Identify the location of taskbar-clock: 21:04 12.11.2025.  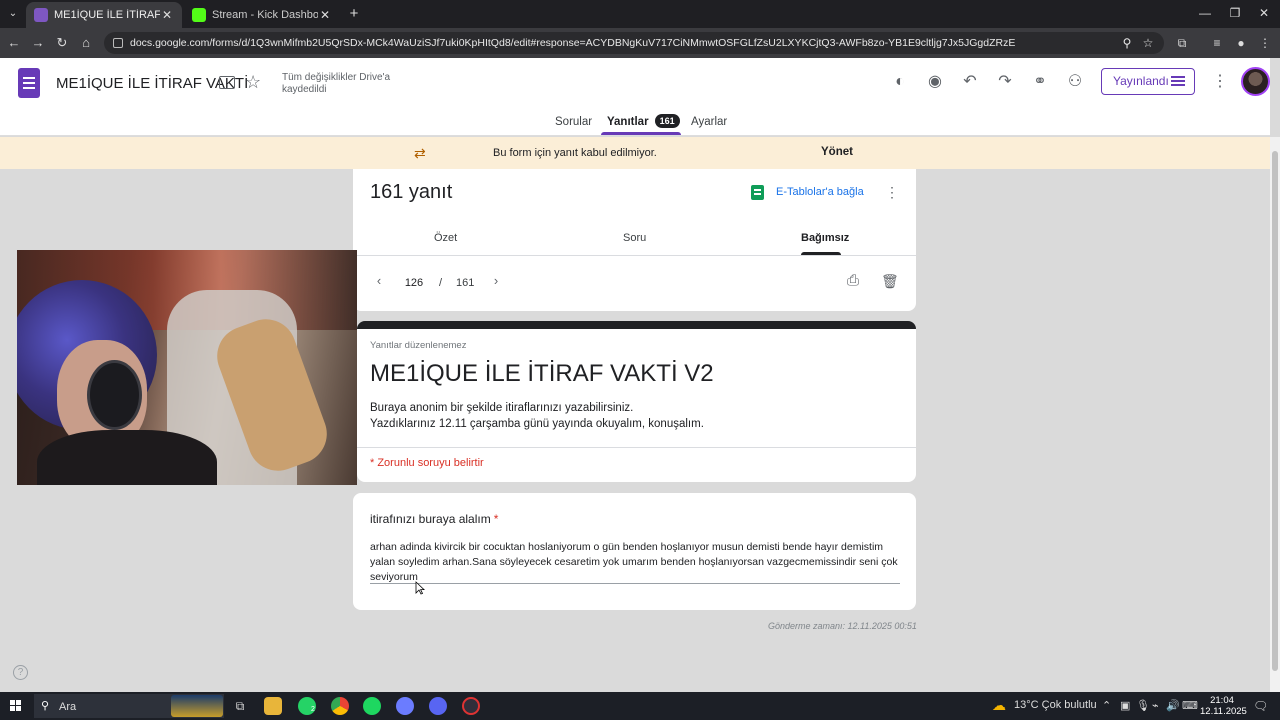
(1223, 706).